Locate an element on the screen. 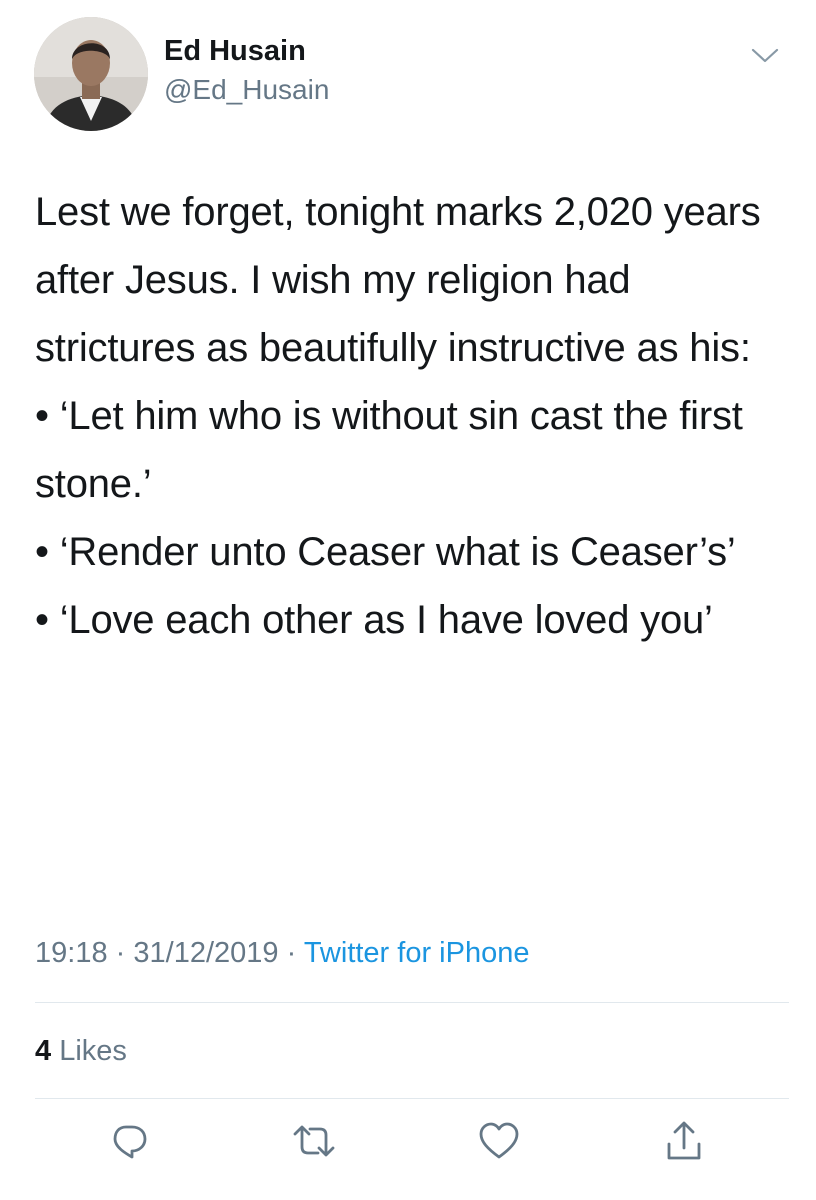 The image size is (816, 1200). display-name: Ed Husain is located at coordinates (235, 51).